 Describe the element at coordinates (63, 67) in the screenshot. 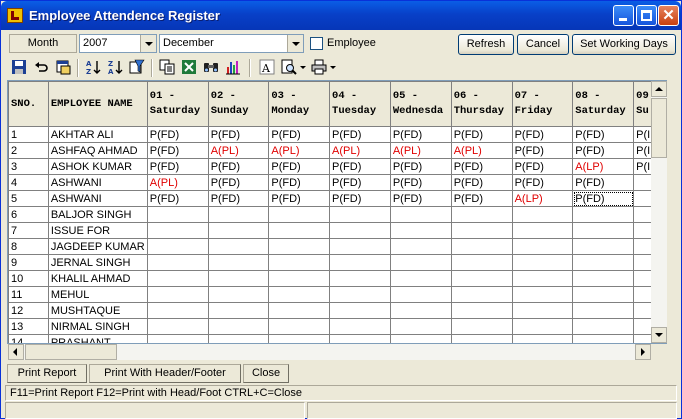

I see `properties-icon` at that location.